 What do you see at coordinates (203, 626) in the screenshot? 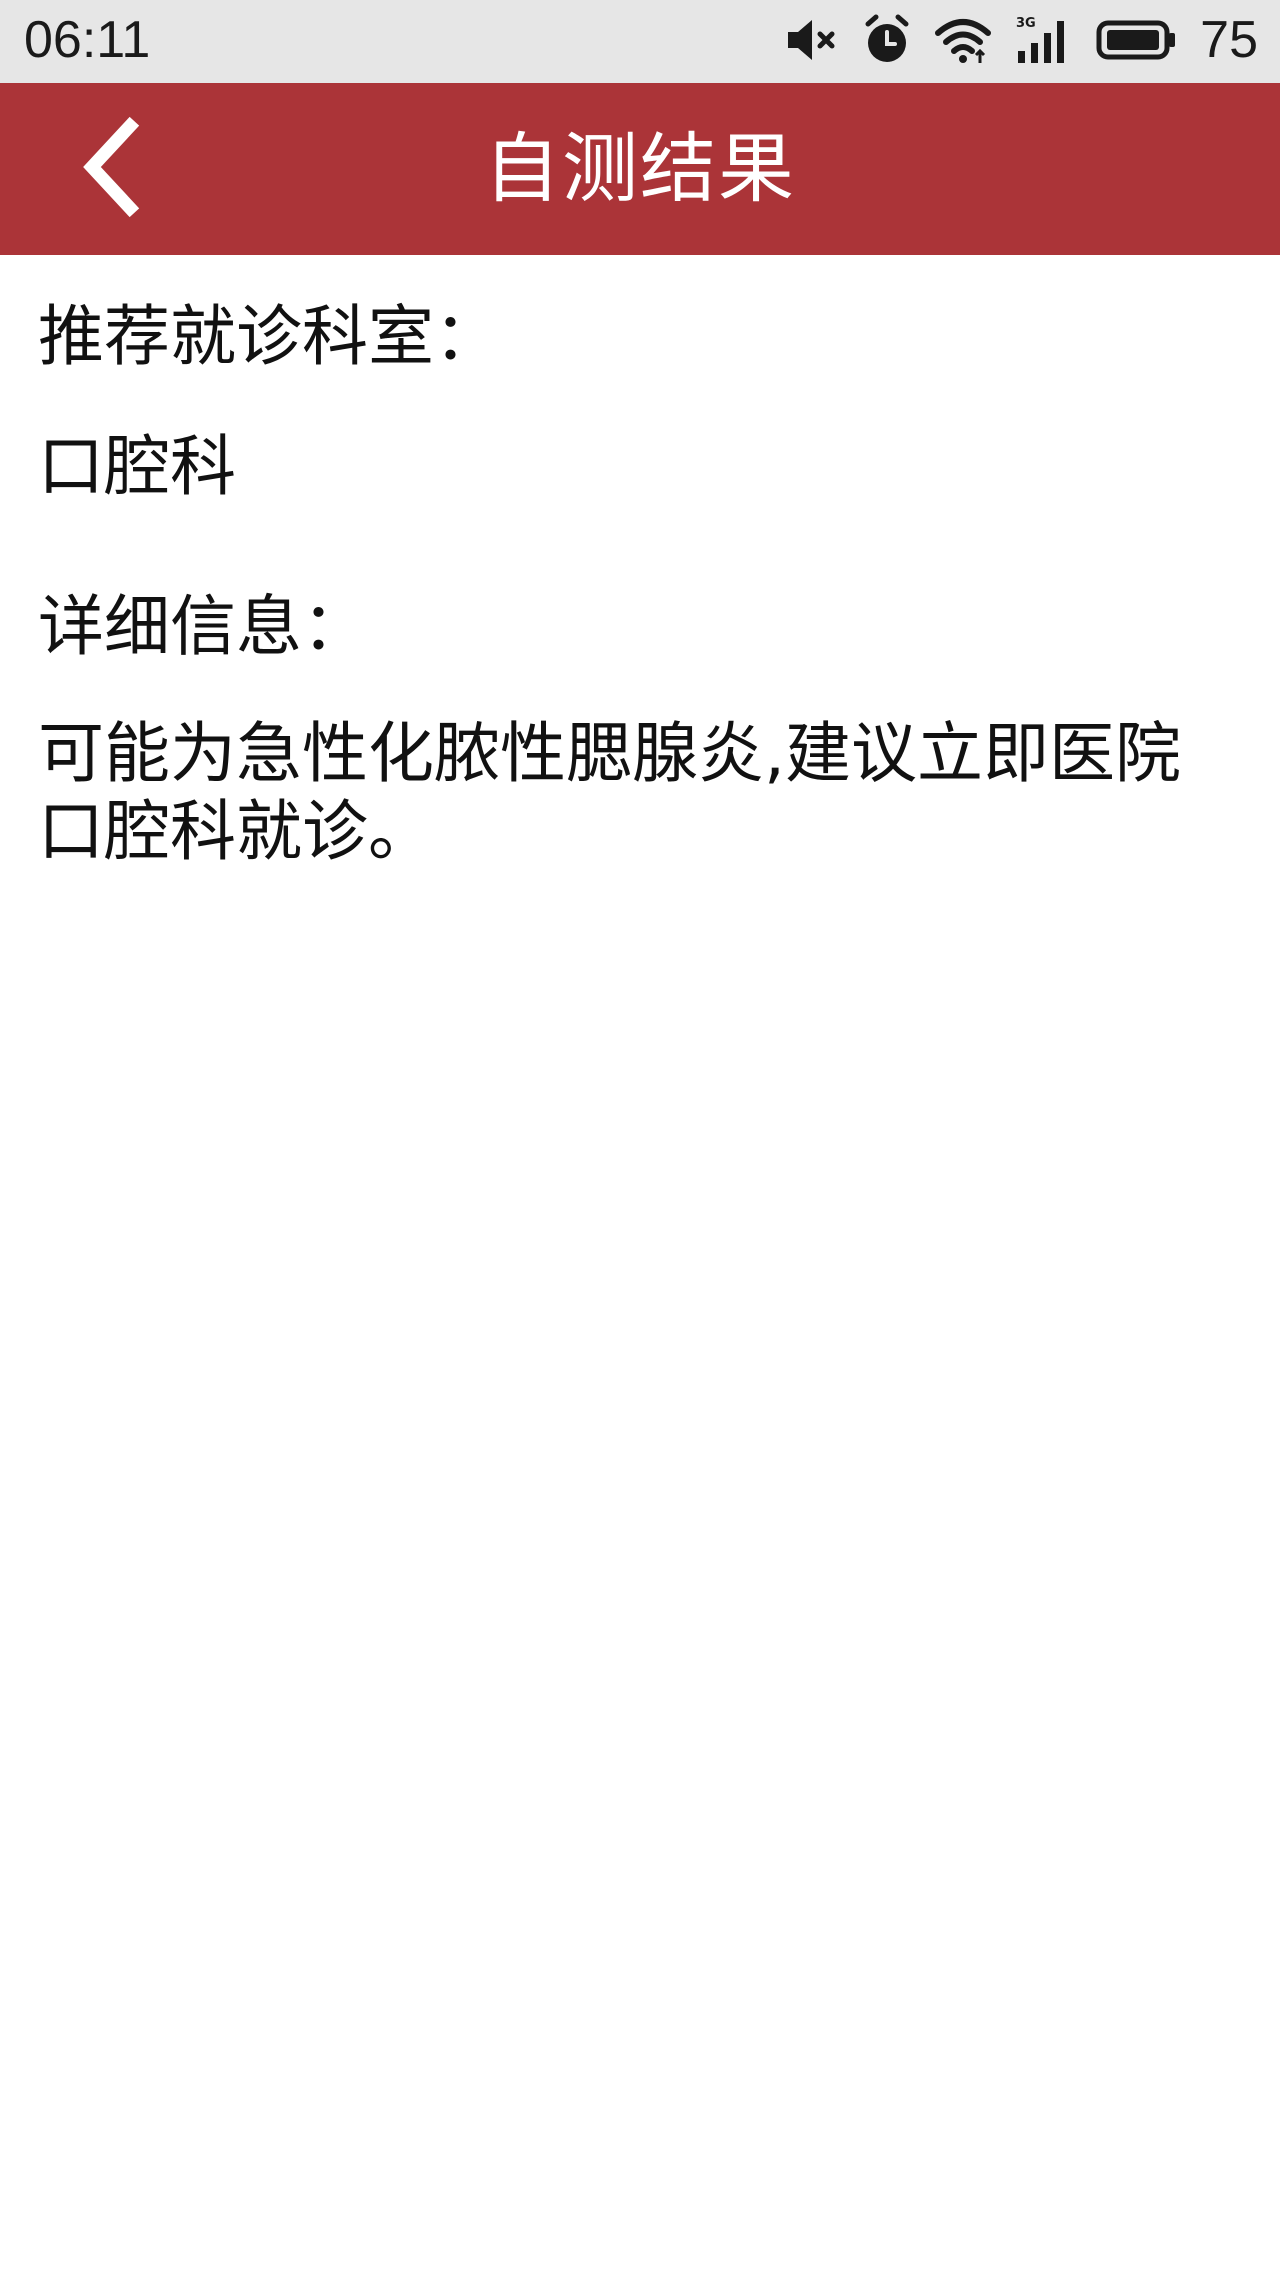
I see `detail-info-label: 详细信息：` at bounding box center [203, 626].